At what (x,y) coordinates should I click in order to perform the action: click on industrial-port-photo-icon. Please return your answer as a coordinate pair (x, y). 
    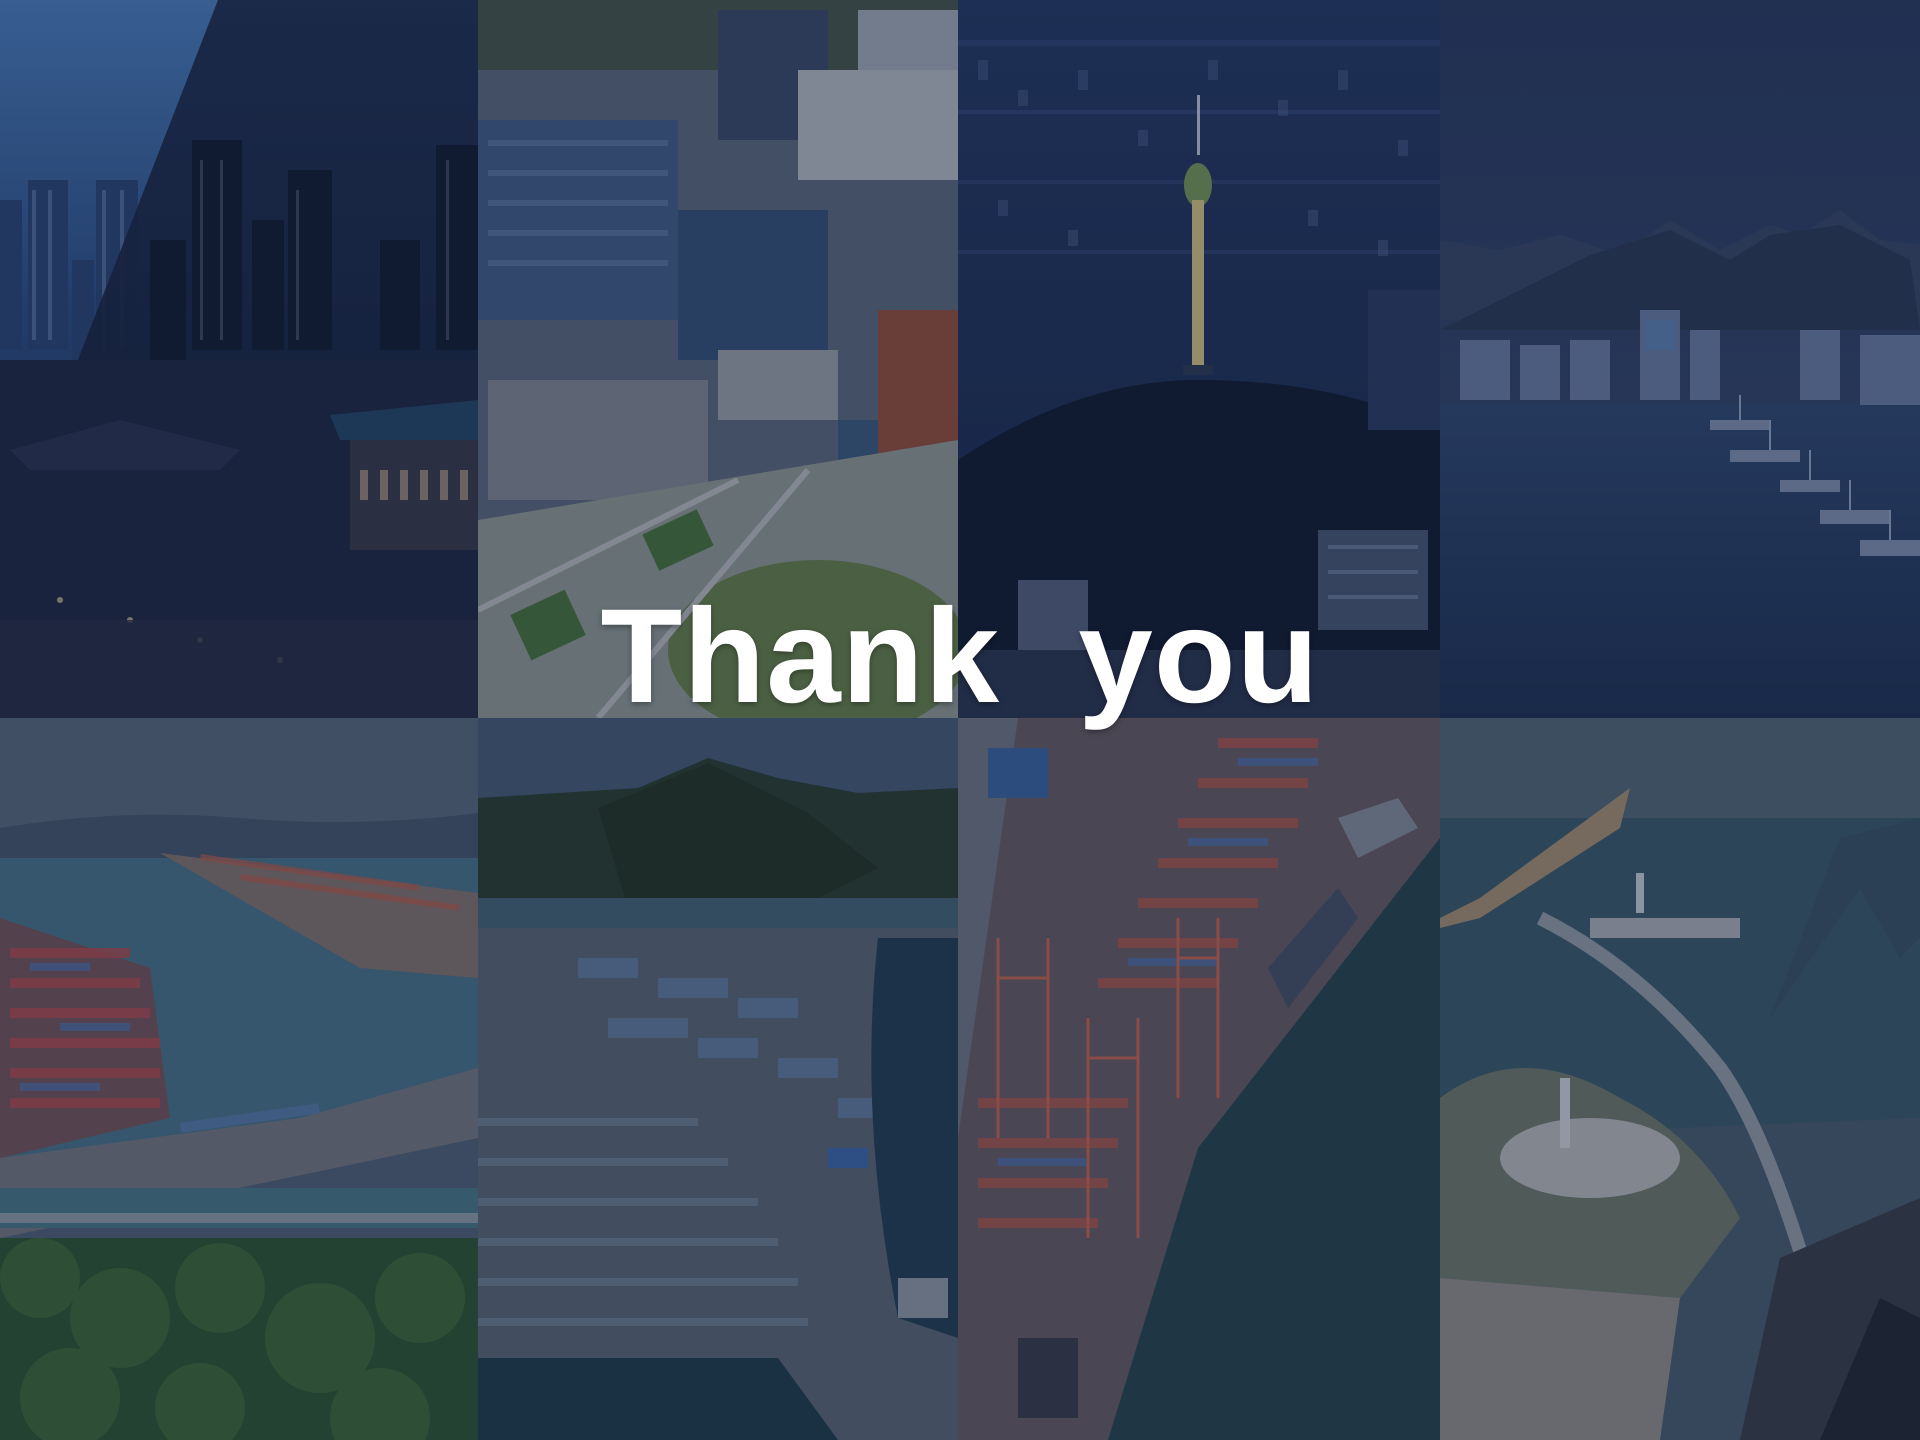
    Looking at the image, I should click on (718, 1079).